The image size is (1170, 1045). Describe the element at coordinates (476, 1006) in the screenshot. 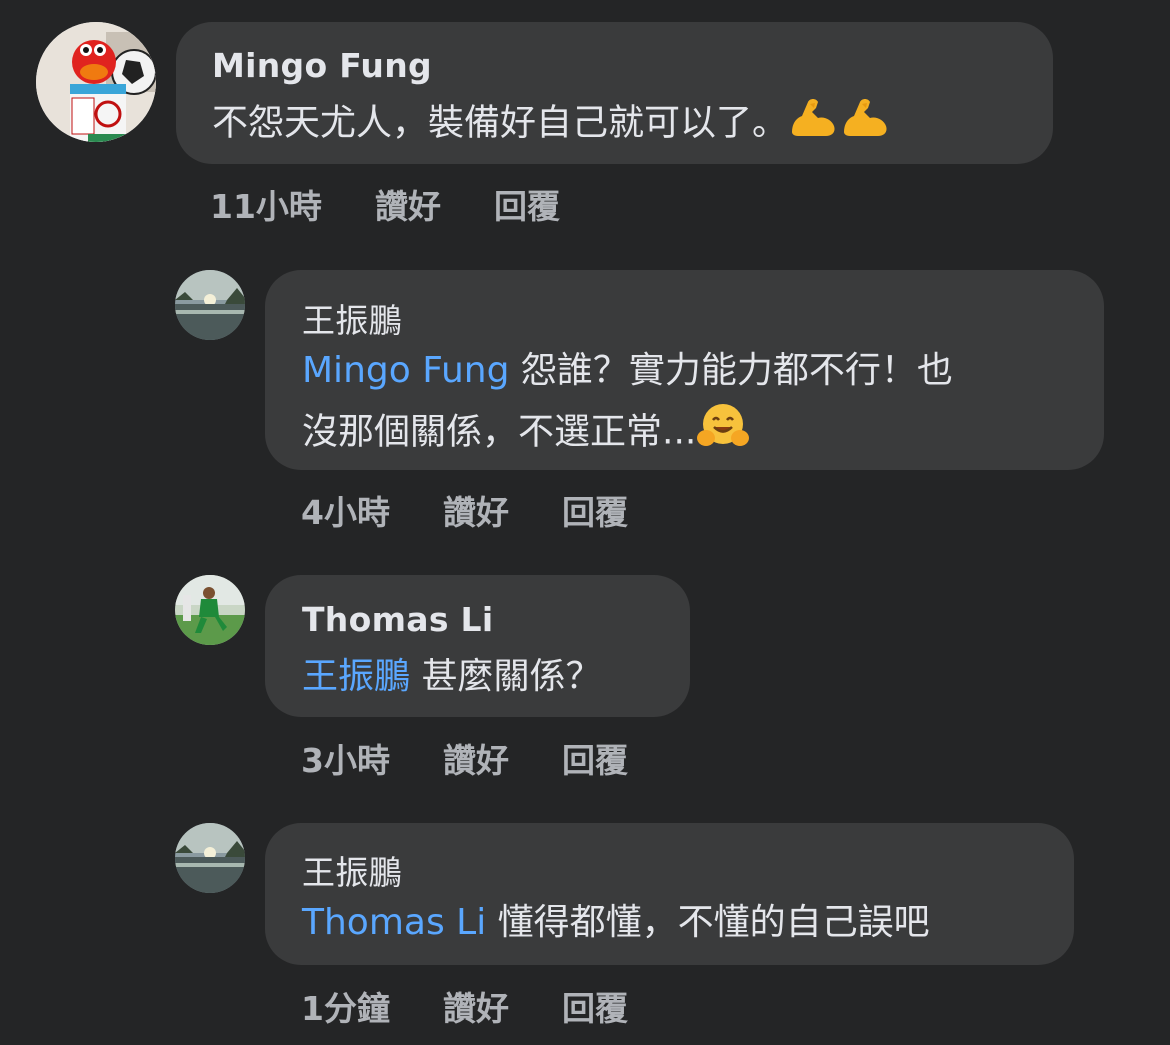

I see `like-button: 讚好` at that location.